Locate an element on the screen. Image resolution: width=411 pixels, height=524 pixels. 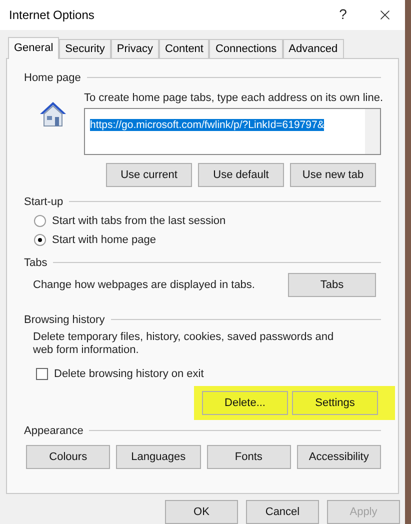
button: Languages is located at coordinates (158, 456).